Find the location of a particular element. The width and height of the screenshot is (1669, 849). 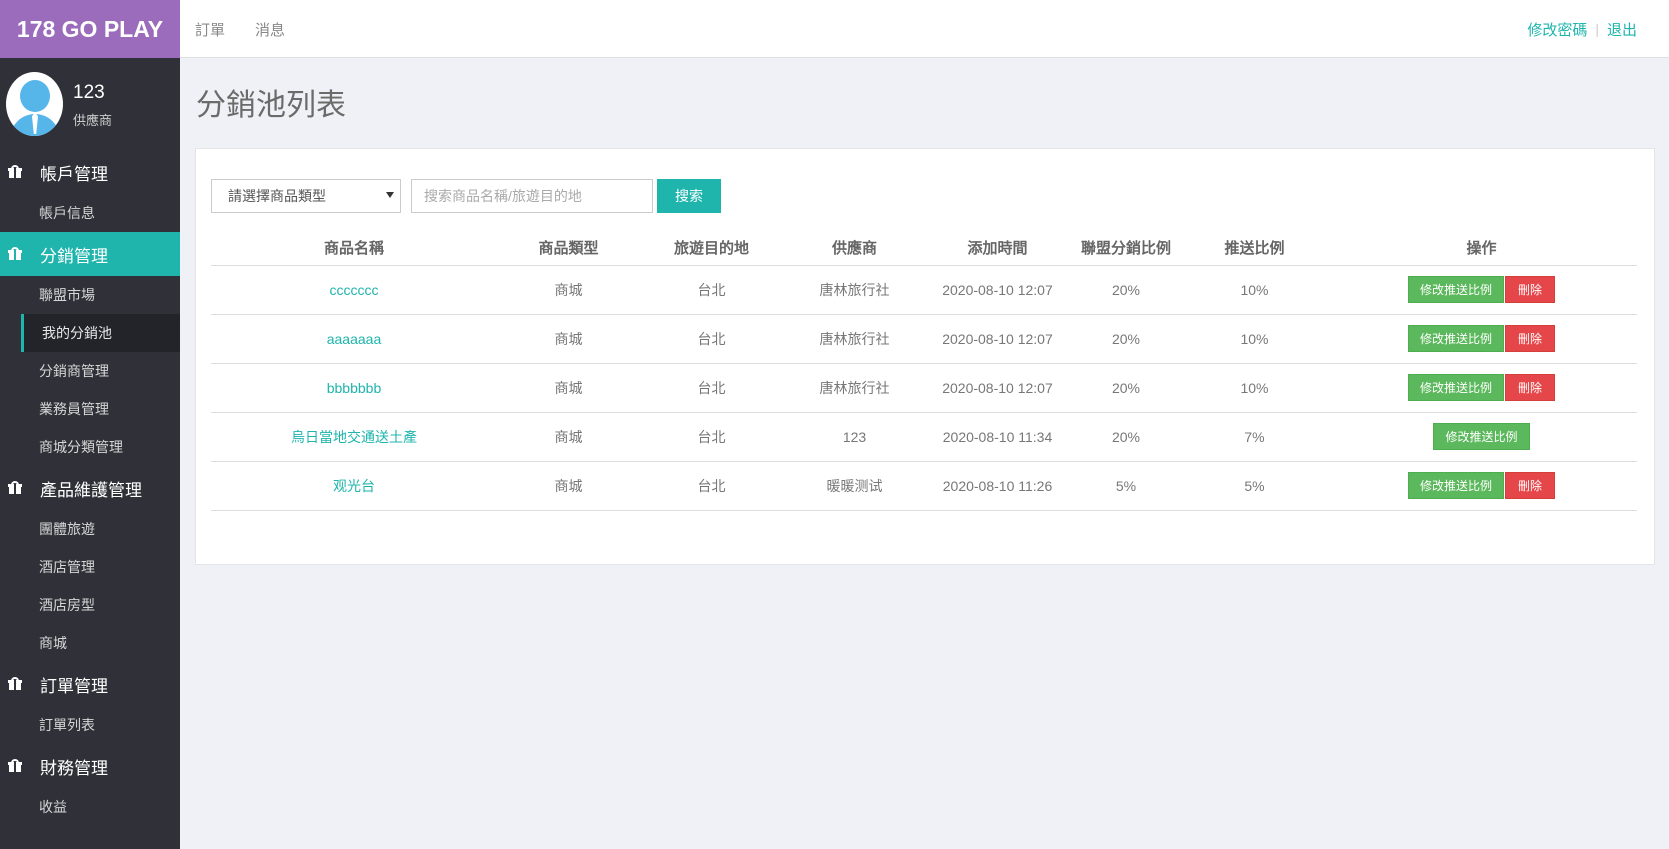

product-name-link: bbbbbbb is located at coordinates (354, 388).